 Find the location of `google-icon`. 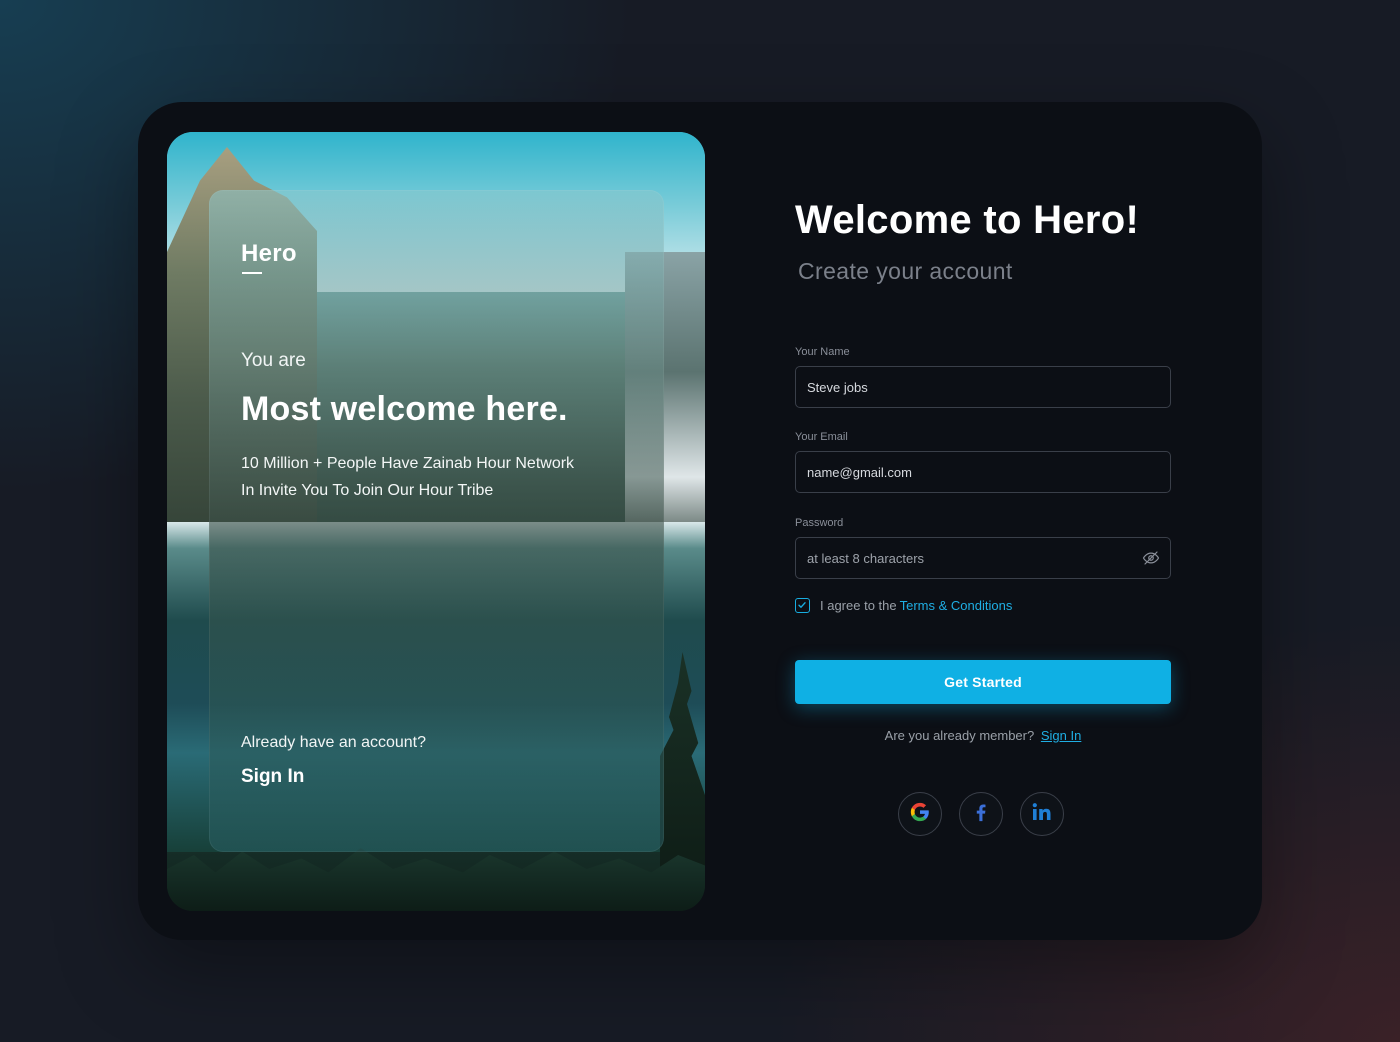

google-icon is located at coordinates (920, 814).